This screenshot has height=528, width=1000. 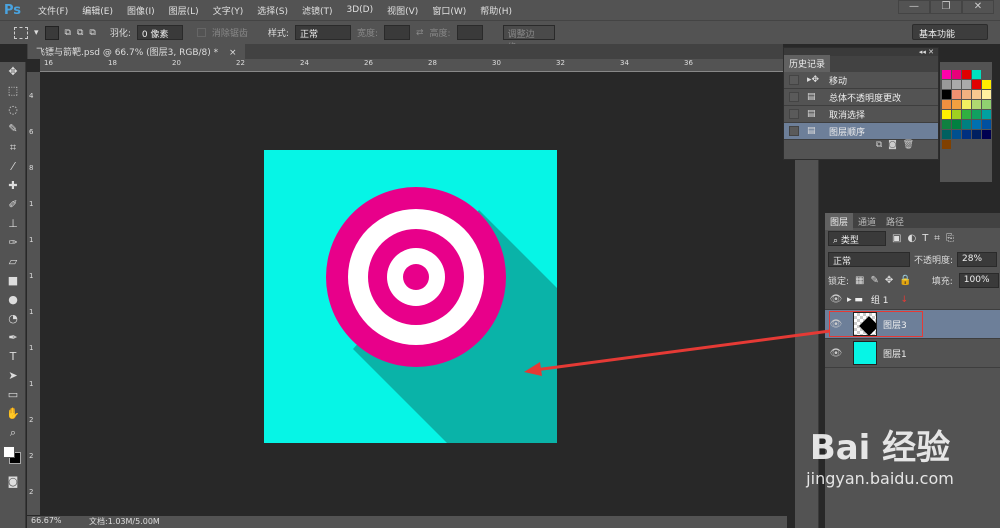 I want to click on history-brush-icon: ✑, so click(x=13, y=242).